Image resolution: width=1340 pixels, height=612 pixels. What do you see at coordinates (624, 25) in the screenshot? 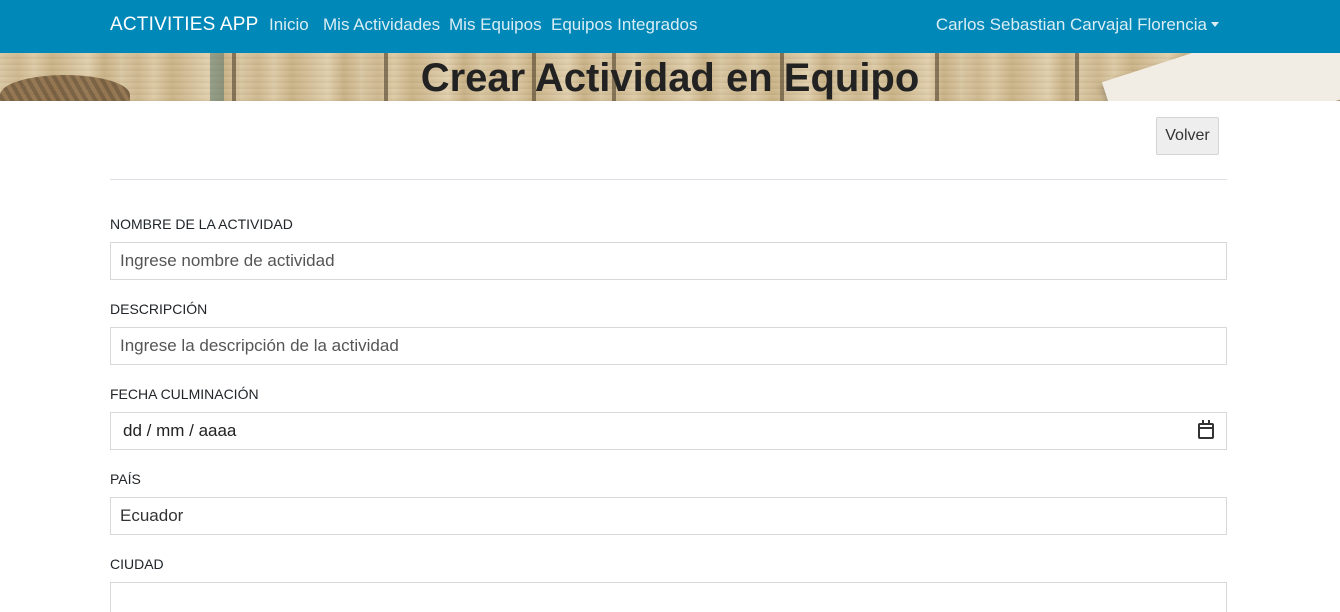
I see `nav-link-equipos-integrados: Equipos Integrados` at bounding box center [624, 25].